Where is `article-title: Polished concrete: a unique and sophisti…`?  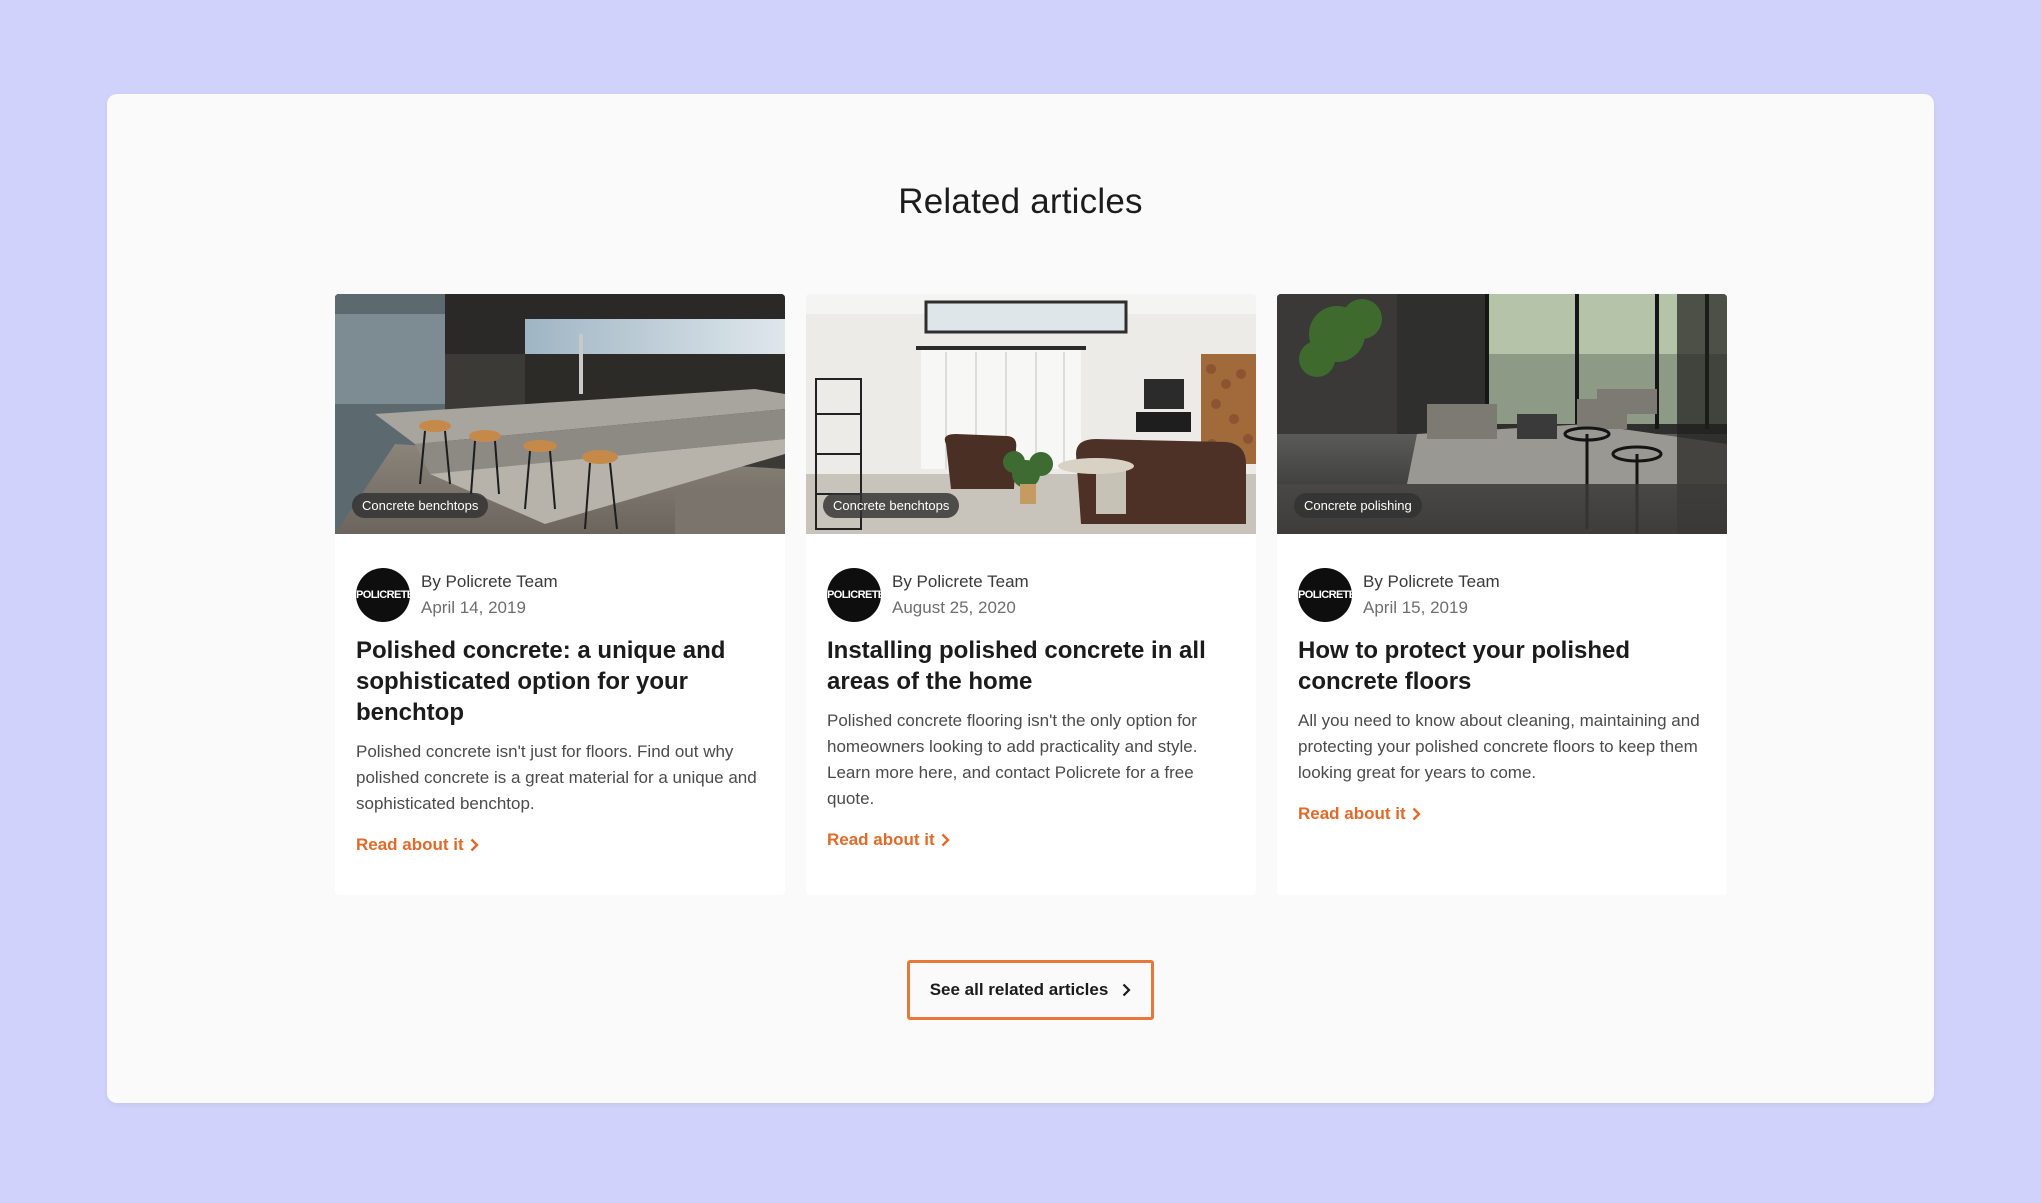
article-title: Polished concrete: a unique and sophisti… is located at coordinates (560, 681).